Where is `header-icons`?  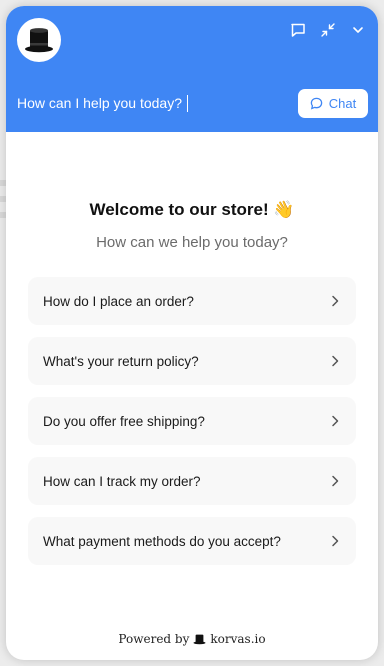 header-icons is located at coordinates (328, 30).